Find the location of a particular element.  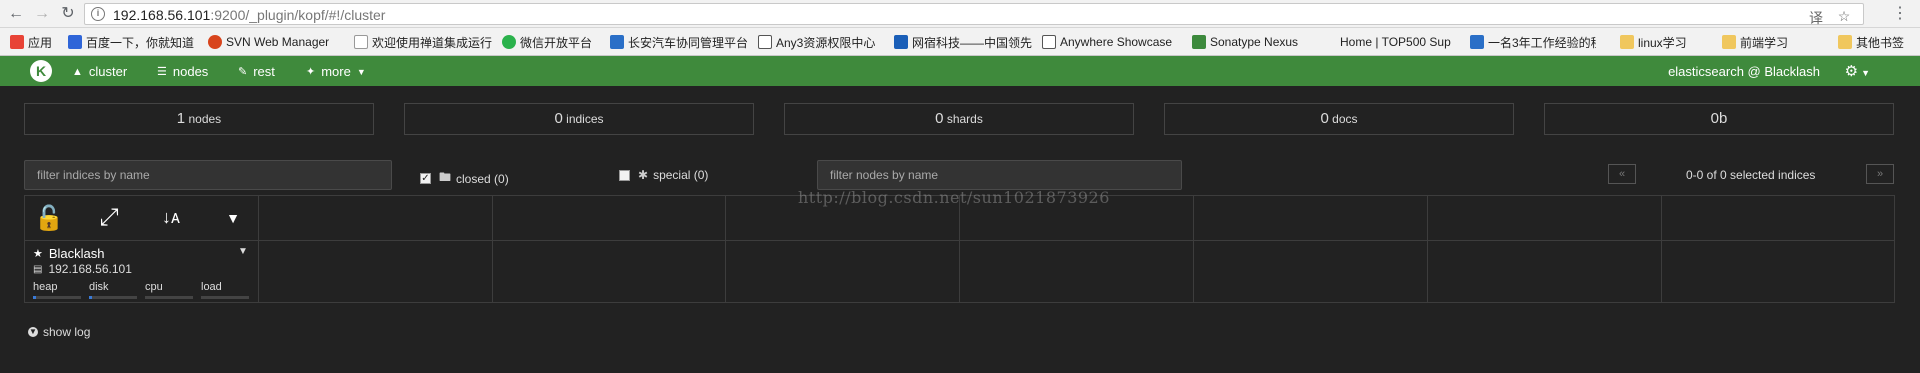

bookmark-item: Anywhere Showcase is located at coordinates (1111, 42).